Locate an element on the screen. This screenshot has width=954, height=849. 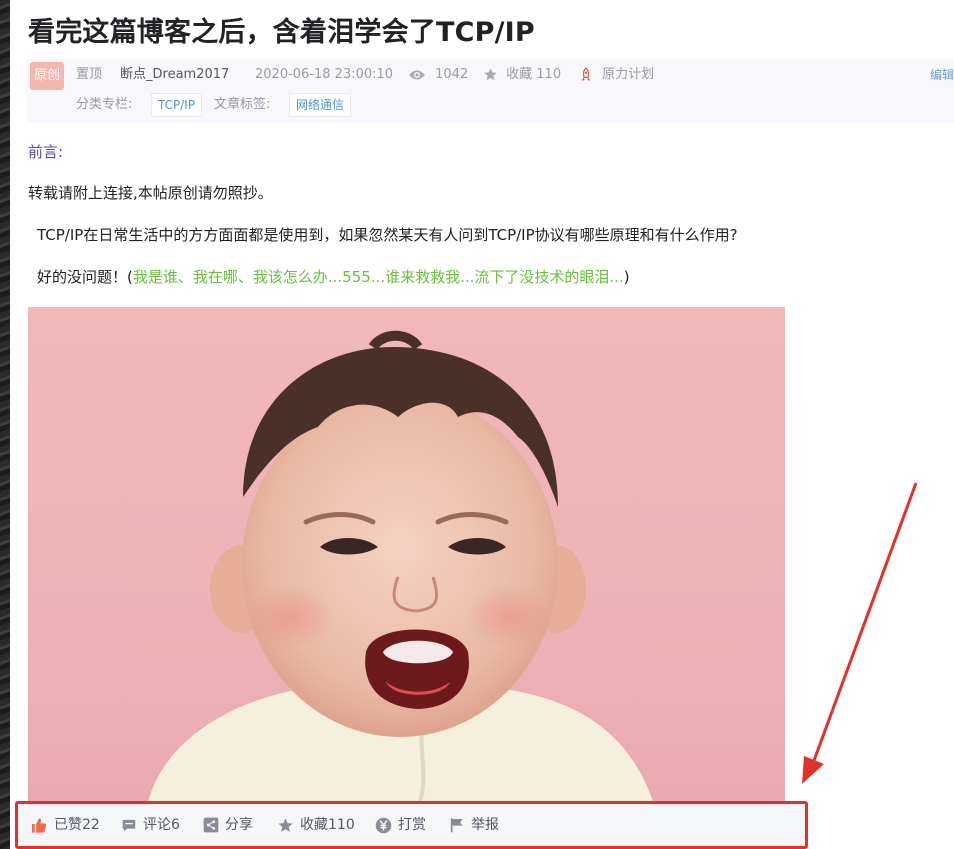
like-label: 已赞22 is located at coordinates (77, 825).